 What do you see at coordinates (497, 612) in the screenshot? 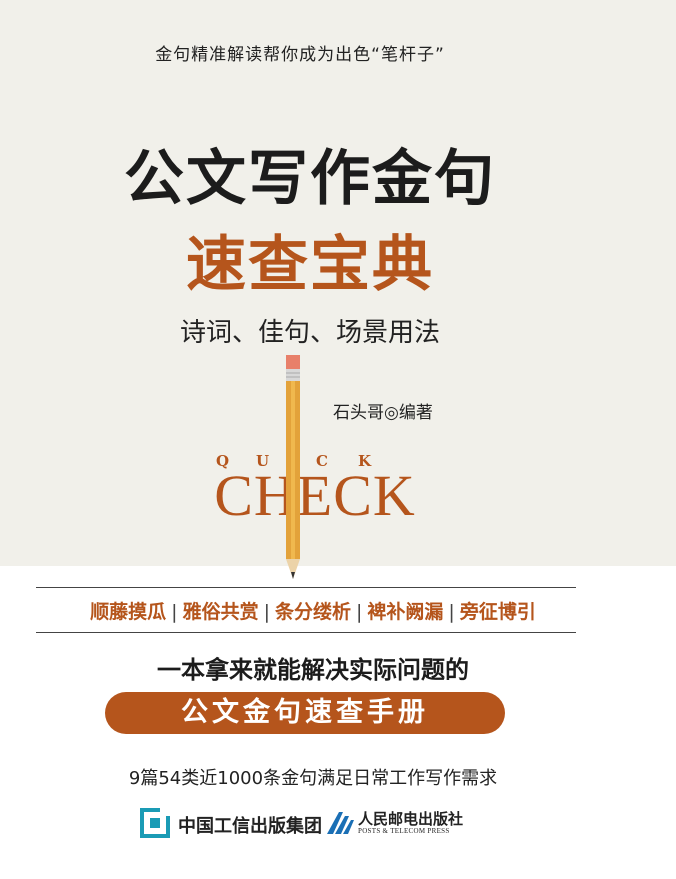
I see `feature-item: 旁征博引` at bounding box center [497, 612].